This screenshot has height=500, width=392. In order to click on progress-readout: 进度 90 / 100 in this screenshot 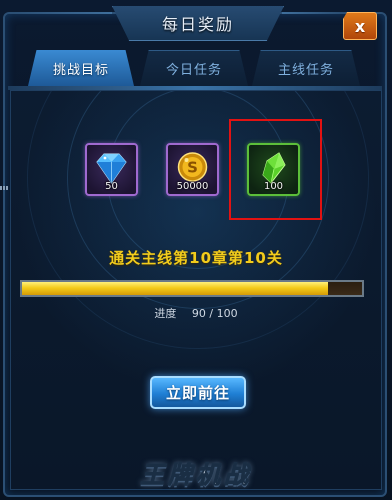, I will do `click(196, 313)`.